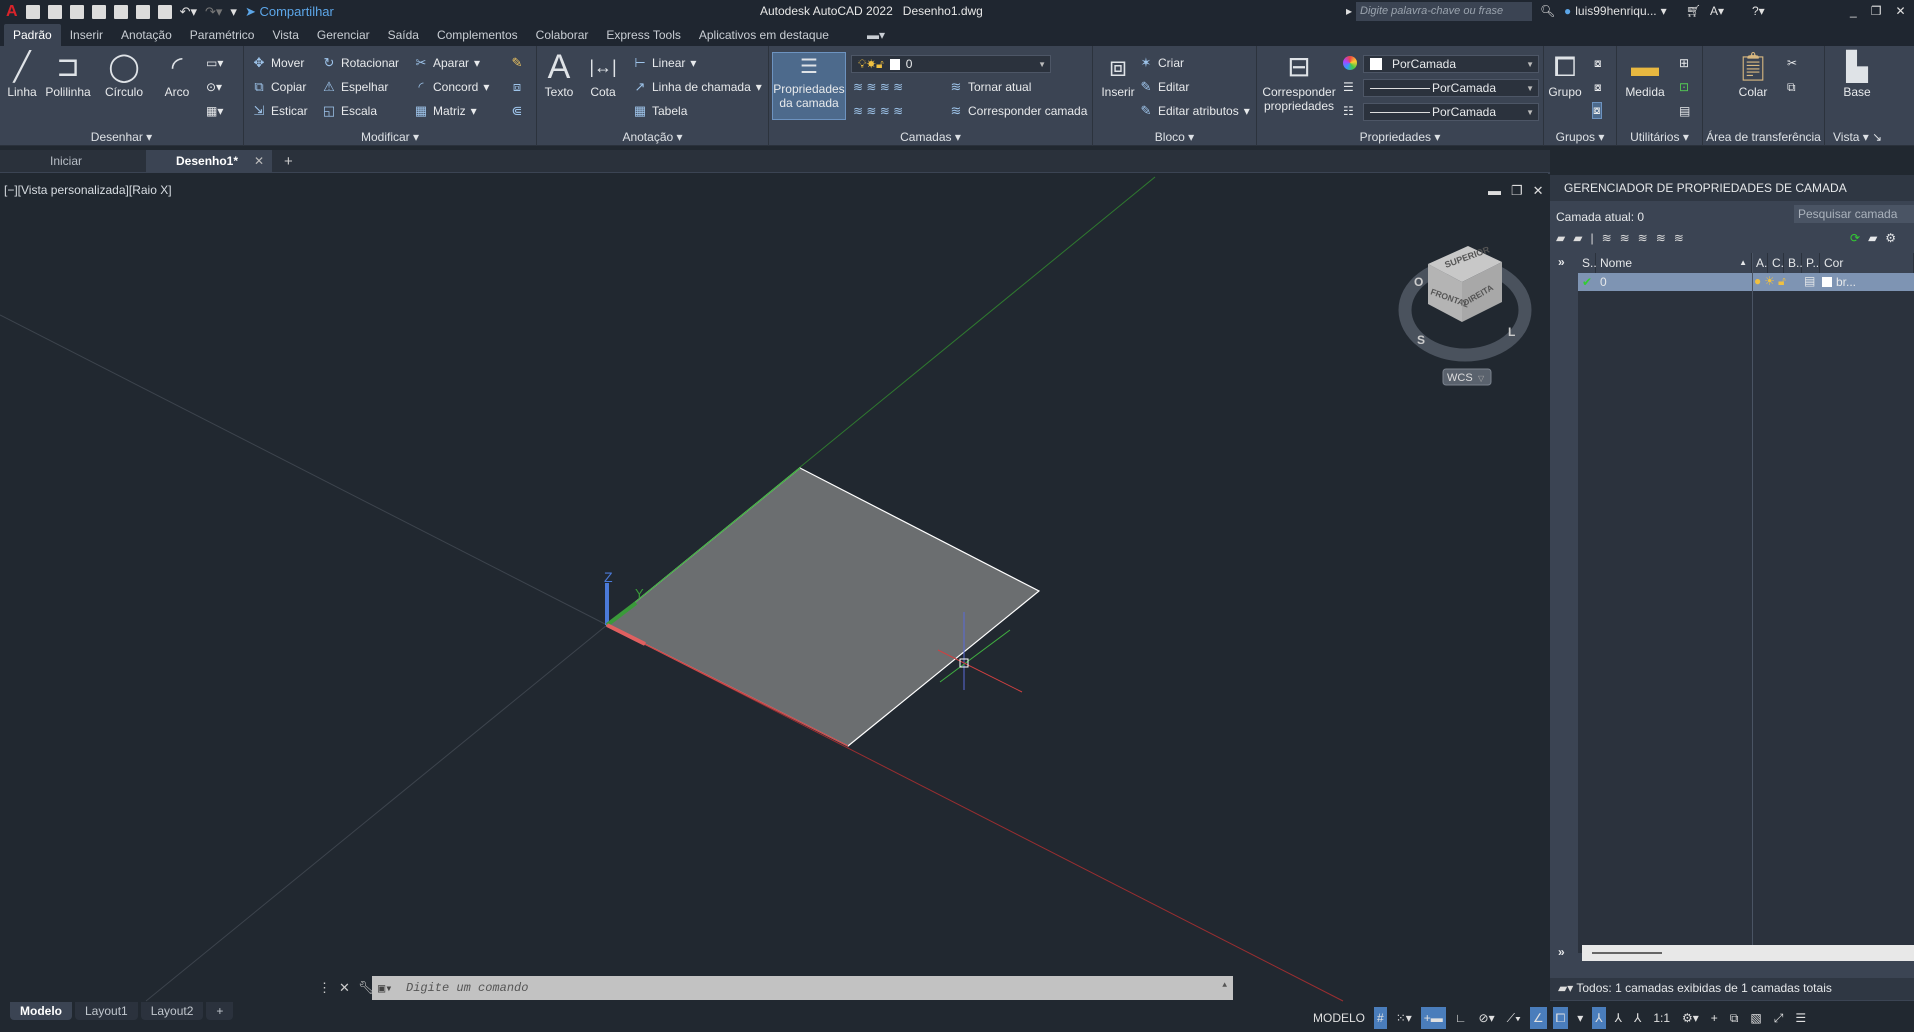  I want to click on compass-east: L, so click(1511, 332).